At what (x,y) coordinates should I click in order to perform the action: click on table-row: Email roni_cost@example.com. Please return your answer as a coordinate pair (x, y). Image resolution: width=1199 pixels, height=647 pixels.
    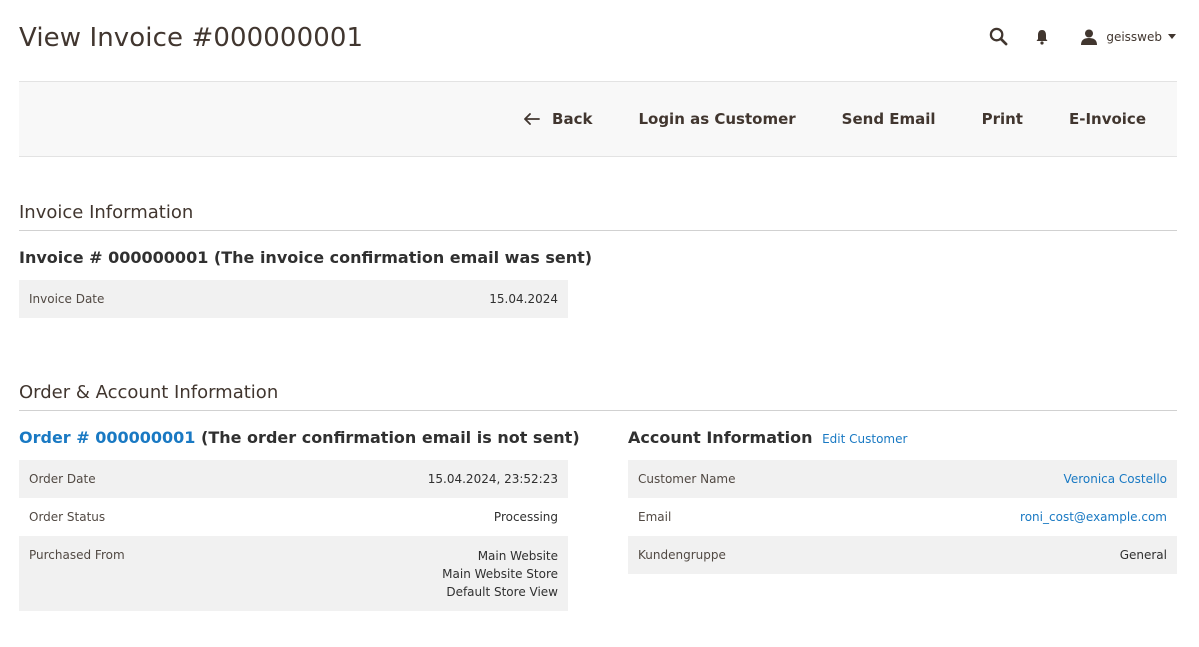
    Looking at the image, I should click on (902, 517).